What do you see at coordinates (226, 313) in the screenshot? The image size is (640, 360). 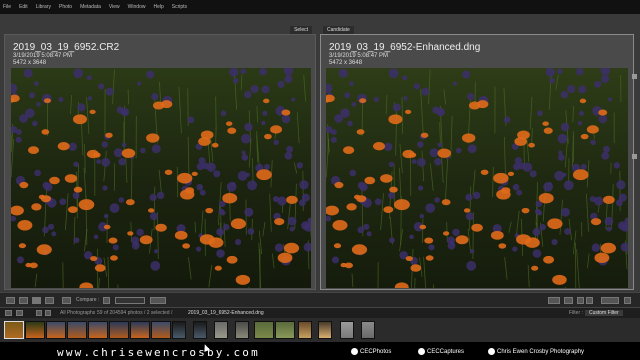 I see `current-filename: 2019_03_19_6952-Enhanced.dng` at bounding box center [226, 313].